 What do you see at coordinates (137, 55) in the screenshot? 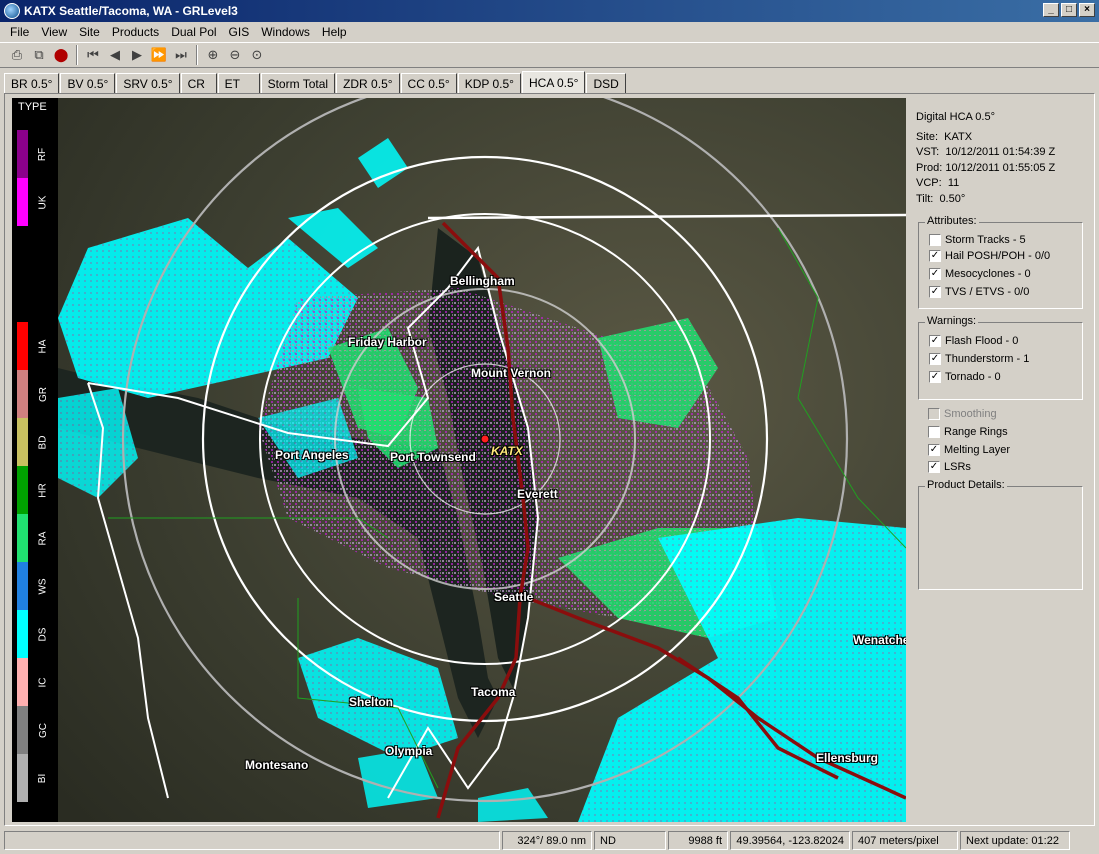
I see `play-icon: ▶` at bounding box center [137, 55].